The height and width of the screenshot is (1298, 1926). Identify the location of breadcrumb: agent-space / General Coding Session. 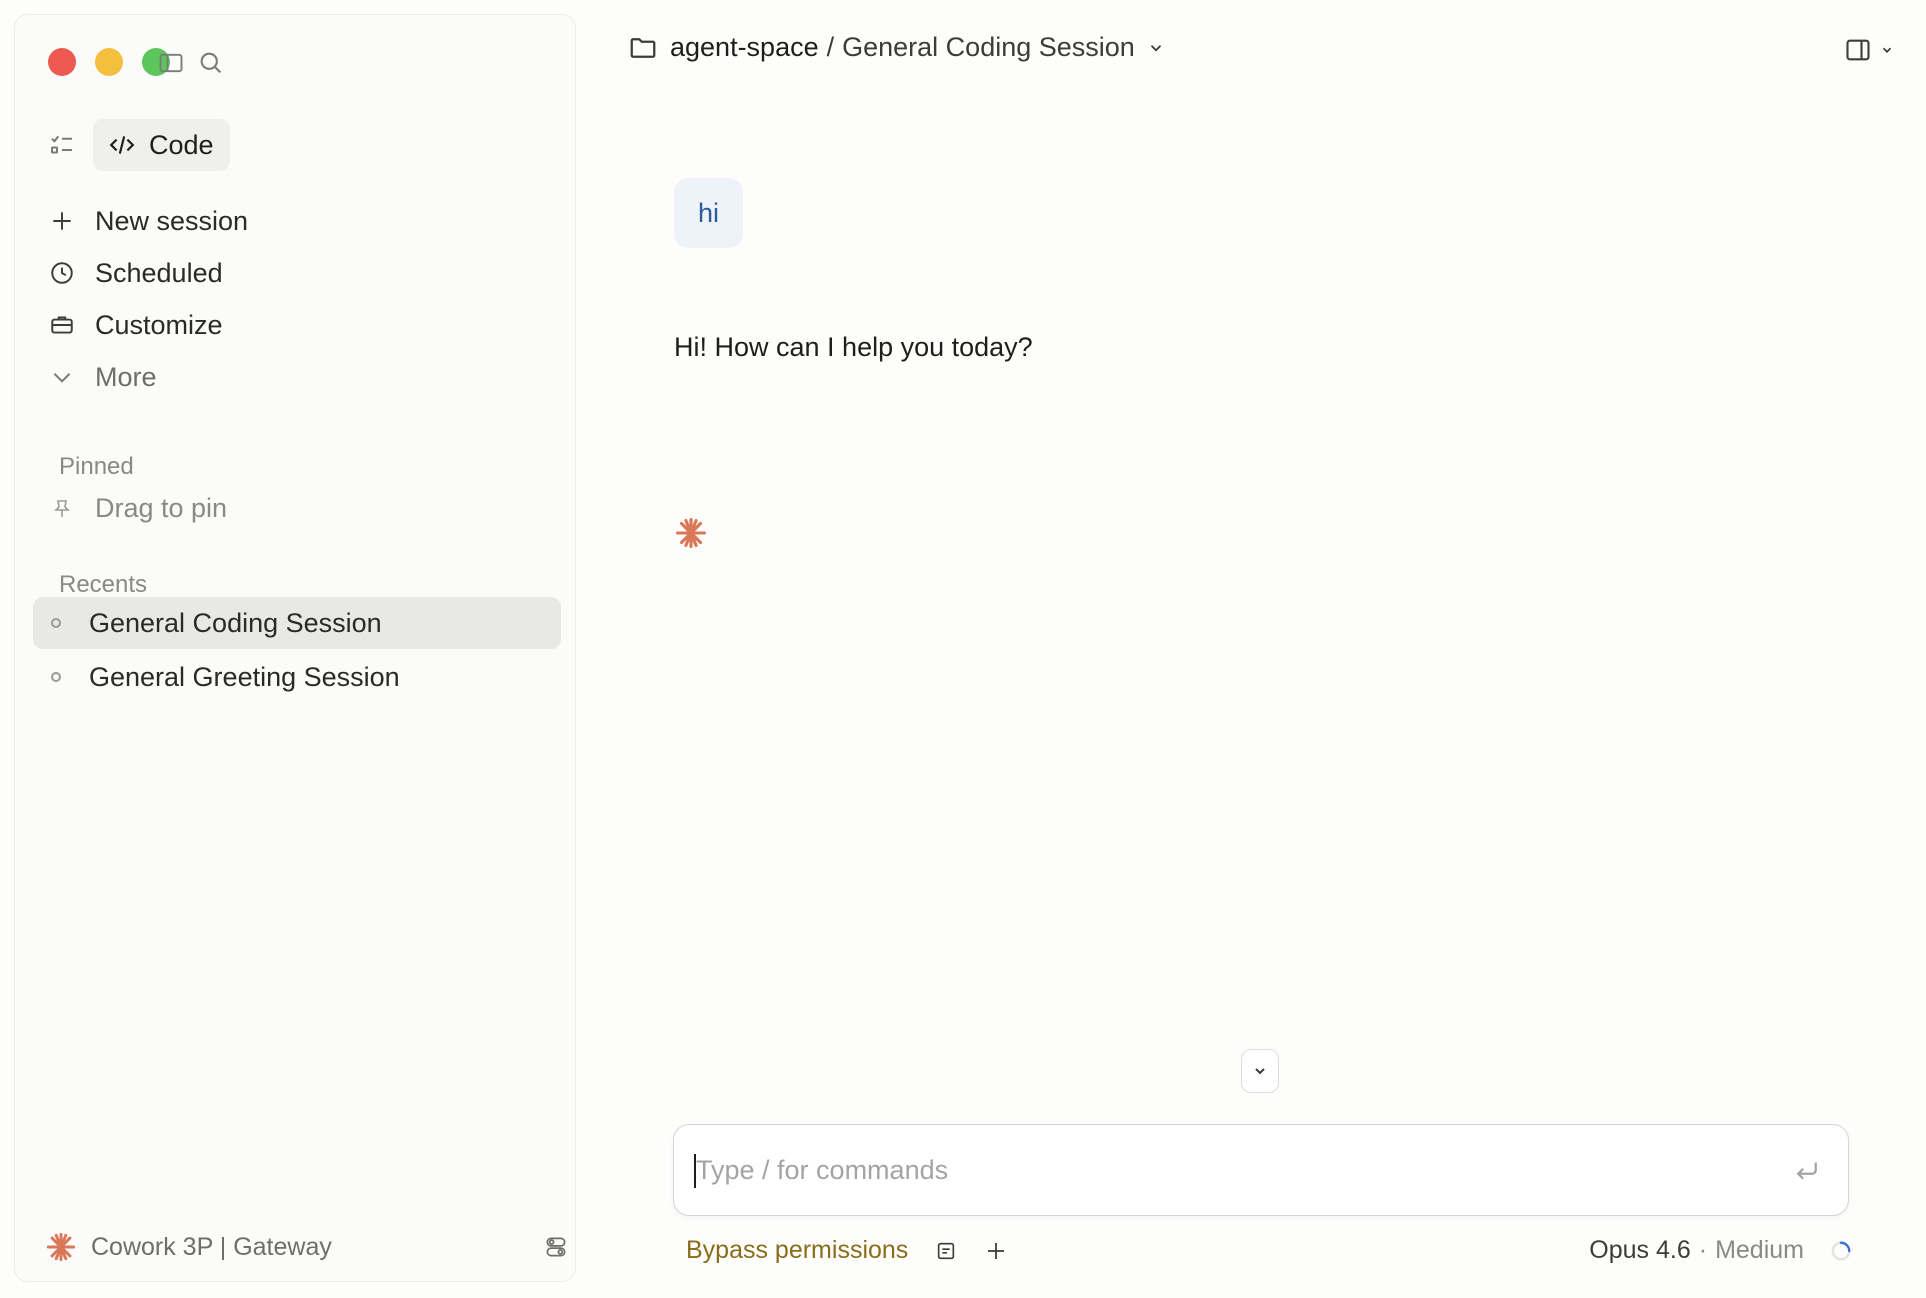
(896, 47).